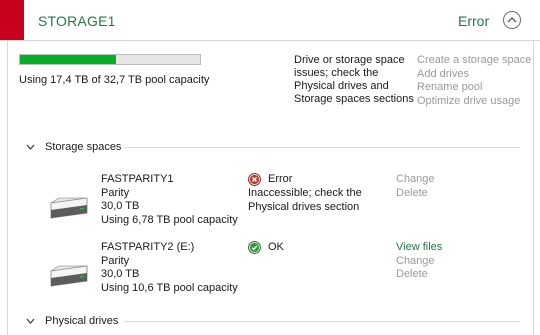 The height and width of the screenshot is (335, 540). I want to click on section-label: Storage spaces, so click(83, 147).